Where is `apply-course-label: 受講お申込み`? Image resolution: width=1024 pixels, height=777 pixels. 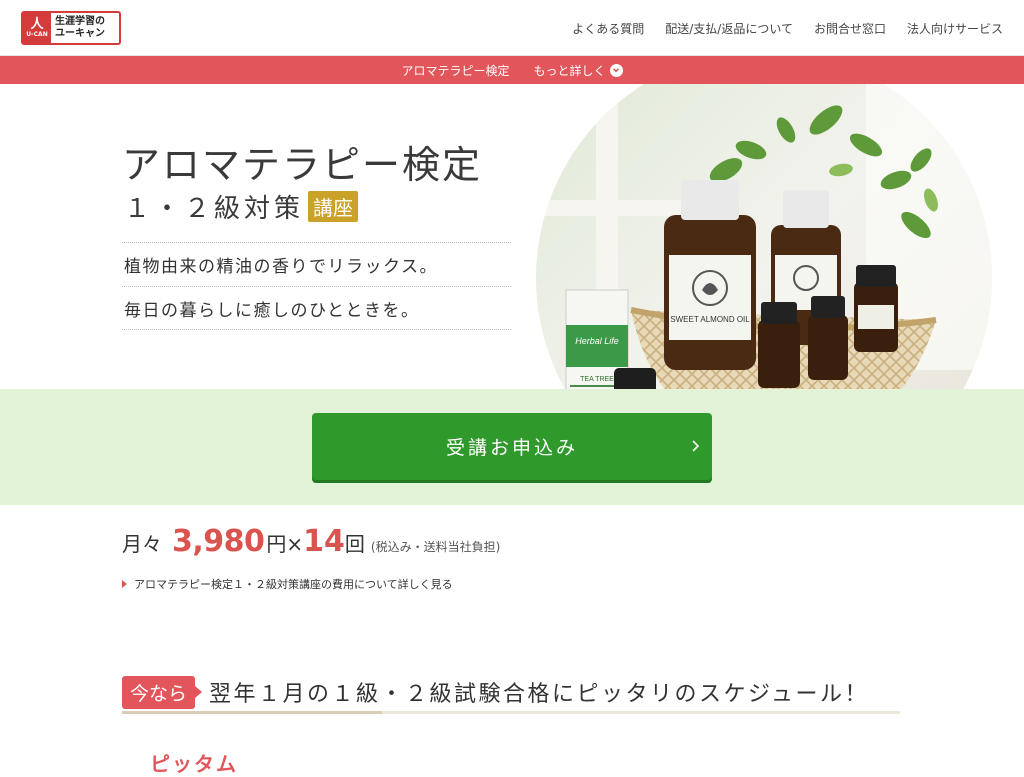
apply-course-label: 受講お申込み is located at coordinates (511, 448).